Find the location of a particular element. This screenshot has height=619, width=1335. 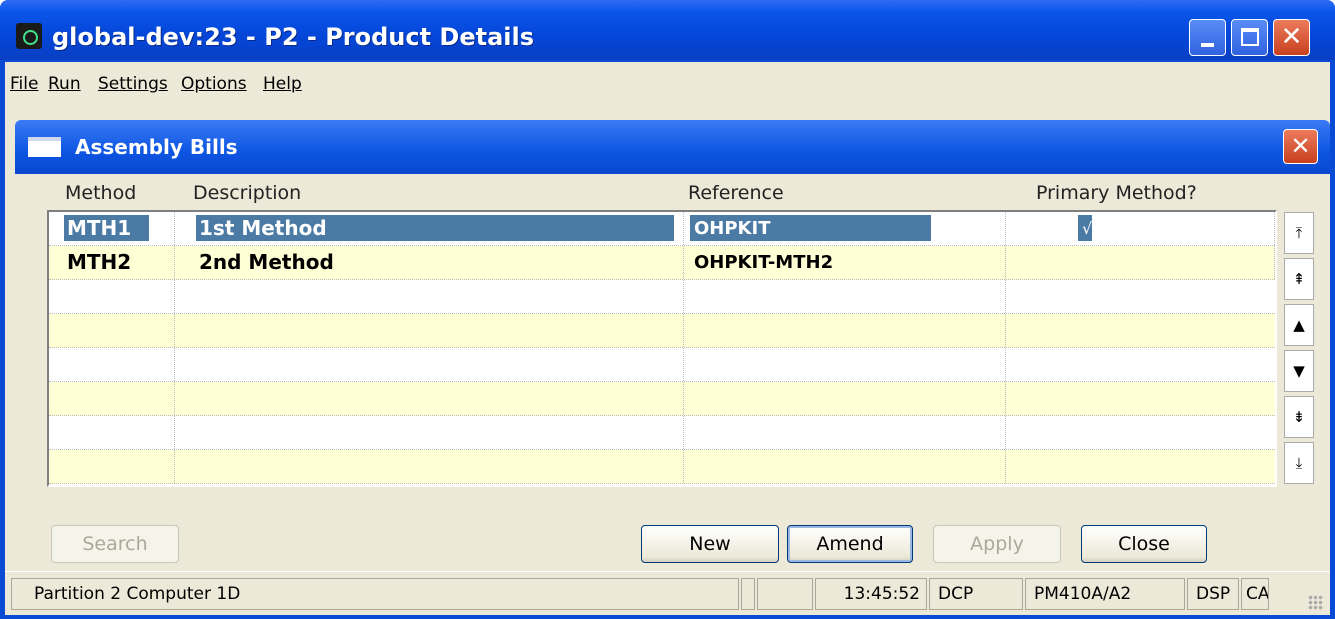

dialog-close-button: ✕ is located at coordinates (1300, 146).